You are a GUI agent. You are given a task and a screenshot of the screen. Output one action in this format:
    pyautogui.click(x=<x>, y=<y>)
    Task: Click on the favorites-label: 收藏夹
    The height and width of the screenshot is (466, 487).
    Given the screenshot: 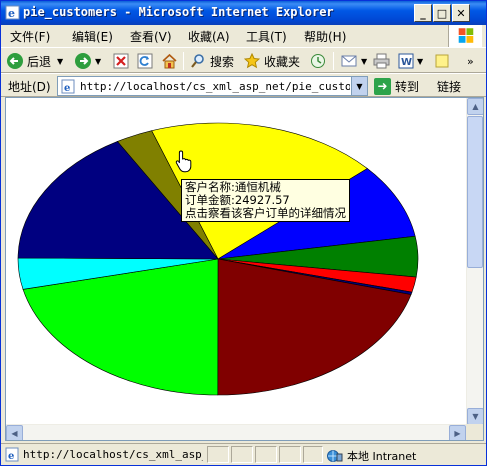 What is the action you would take?
    pyautogui.click(x=282, y=61)
    